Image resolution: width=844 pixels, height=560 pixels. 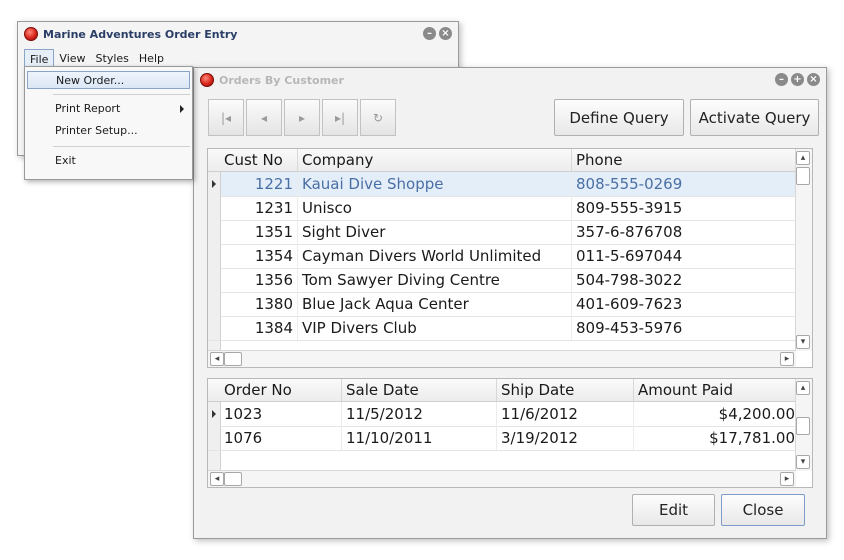 What do you see at coordinates (435, 328) in the screenshot?
I see `table-cell: VIP Divers Club` at bounding box center [435, 328].